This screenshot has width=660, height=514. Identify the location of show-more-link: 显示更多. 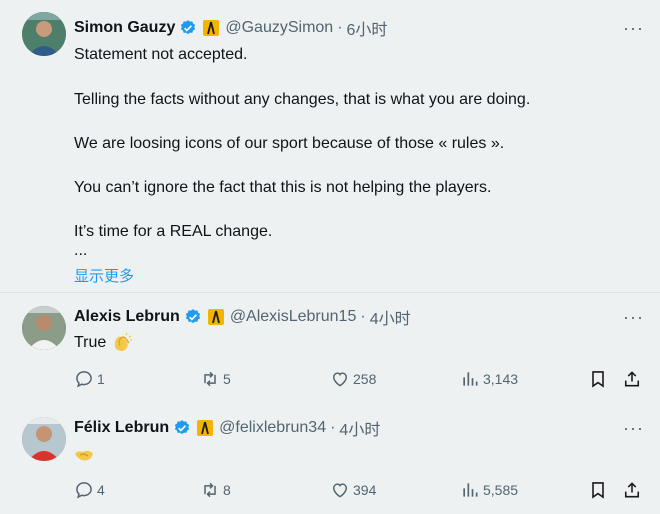
(104, 275).